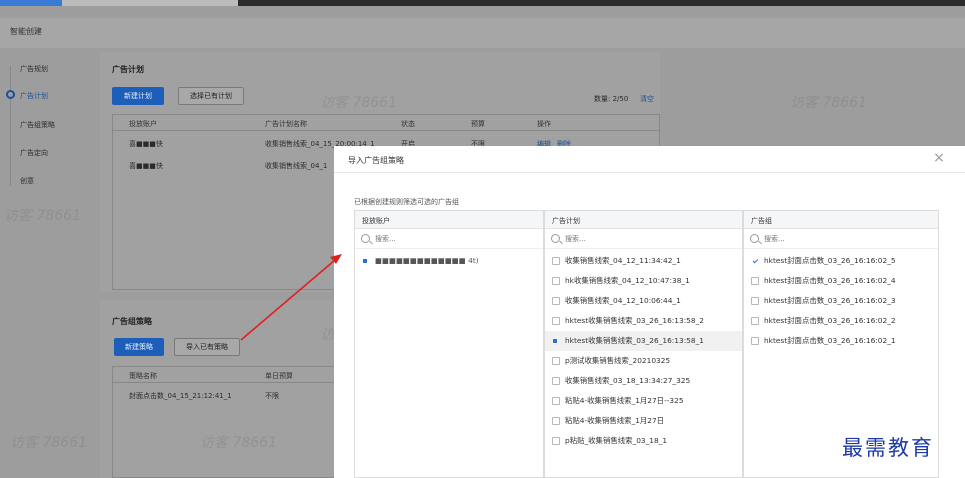 The height and width of the screenshot is (478, 965). I want to click on annotation-arrow, so click(291, 297).